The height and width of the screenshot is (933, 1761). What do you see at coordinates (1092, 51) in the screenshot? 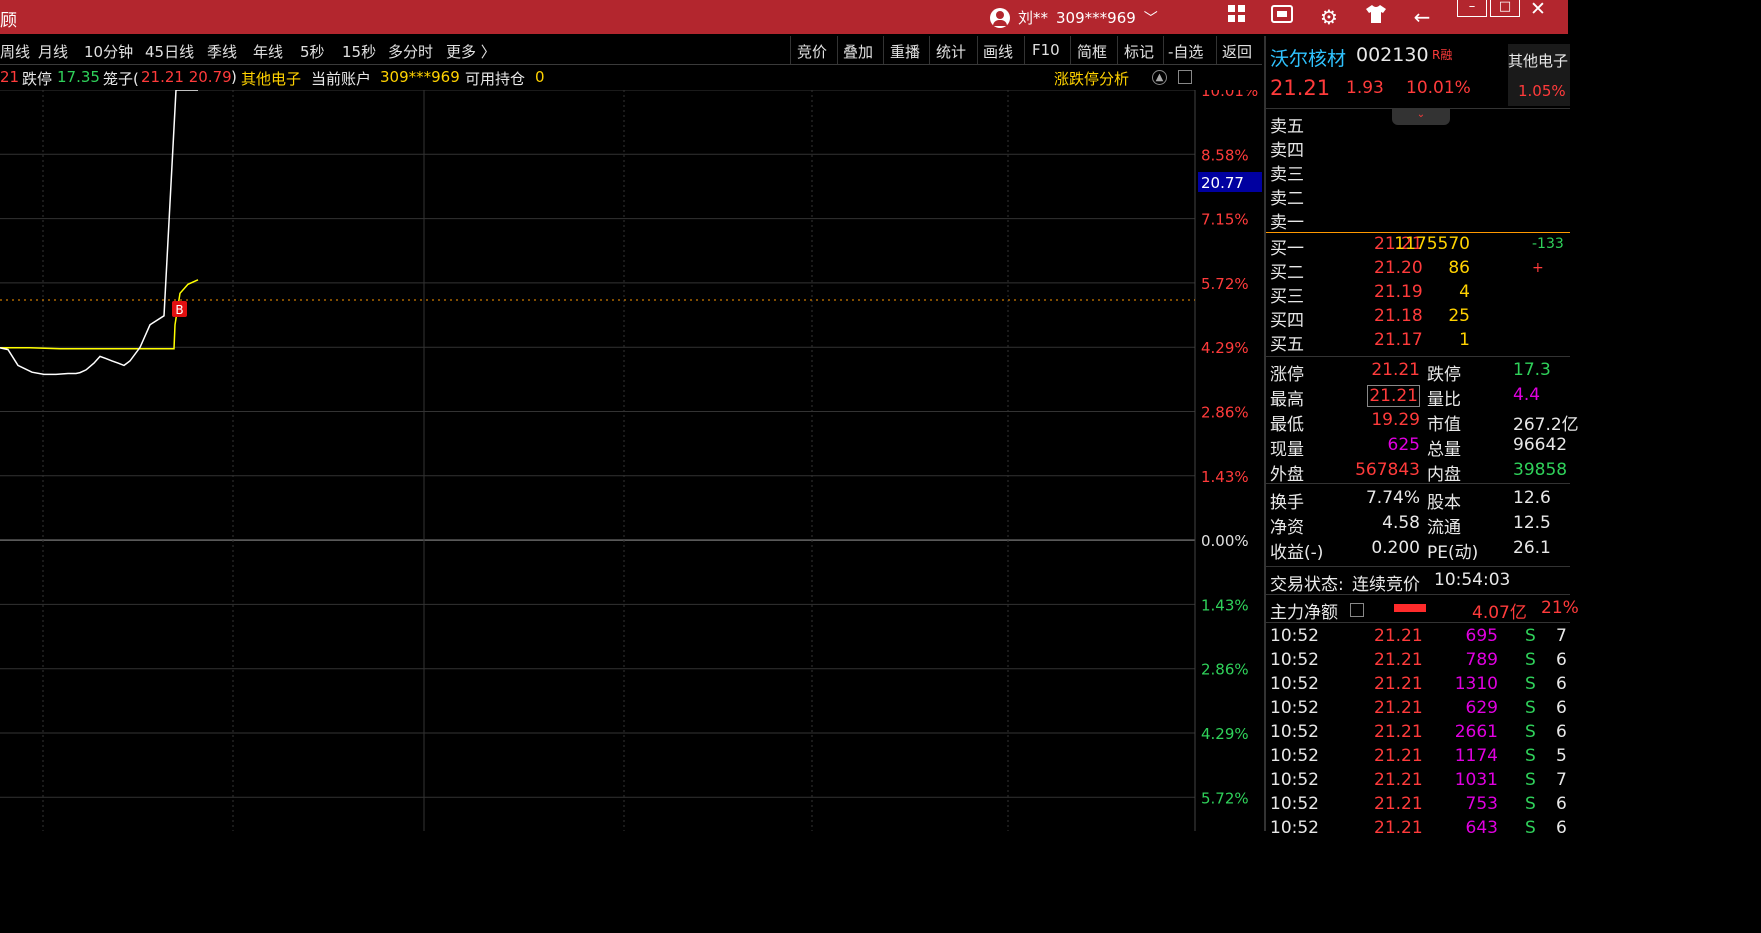
I see `menu-simple-frame: 简框` at bounding box center [1092, 51].